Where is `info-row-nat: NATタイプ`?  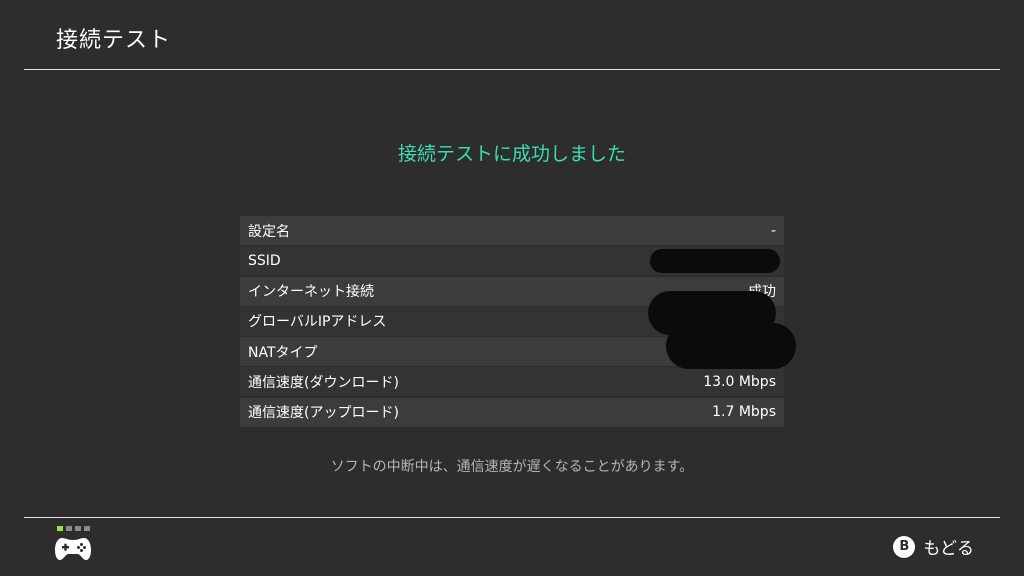 info-row-nat: NATタイプ is located at coordinates (518, 346).